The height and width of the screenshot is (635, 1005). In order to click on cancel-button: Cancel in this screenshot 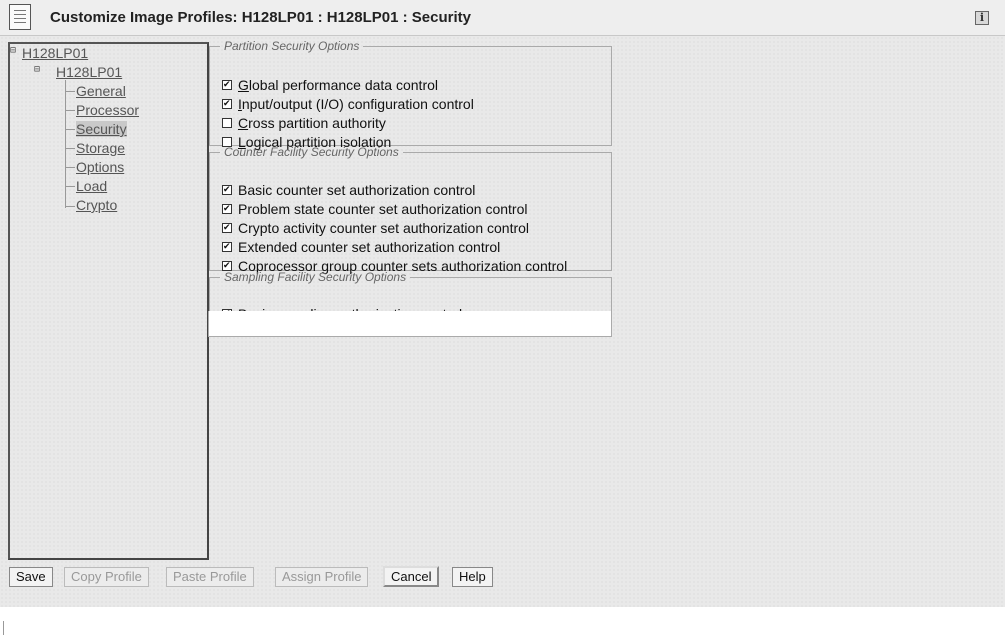, I will do `click(411, 576)`.